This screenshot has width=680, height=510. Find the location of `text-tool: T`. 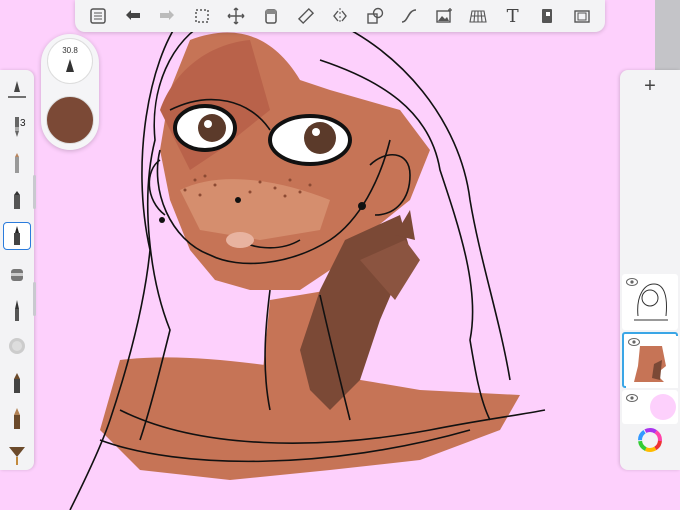

text-tool: T is located at coordinates (513, 16).